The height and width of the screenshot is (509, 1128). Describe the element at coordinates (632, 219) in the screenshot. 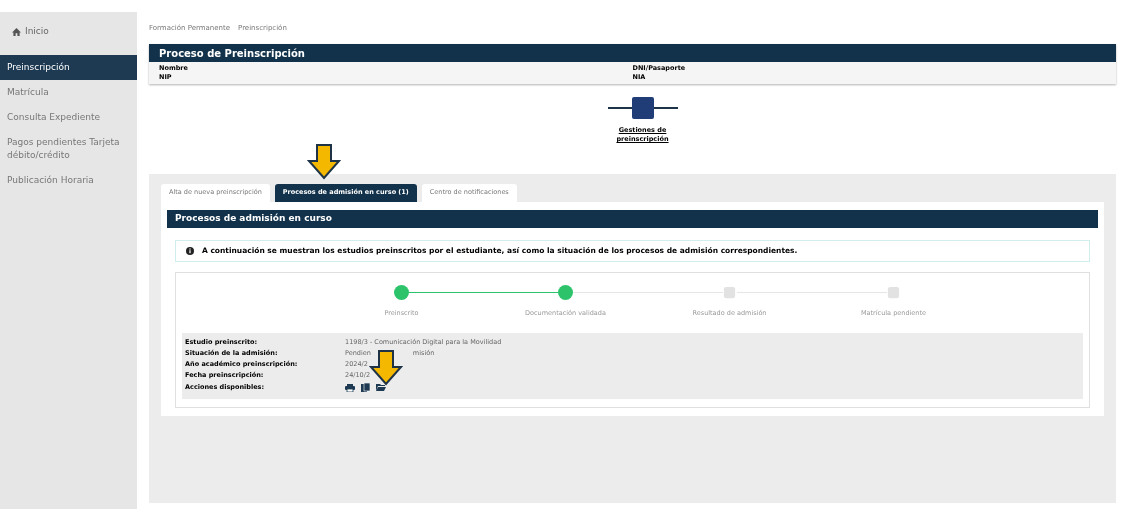

I see `section-header: Procesos de admisión en curso` at that location.